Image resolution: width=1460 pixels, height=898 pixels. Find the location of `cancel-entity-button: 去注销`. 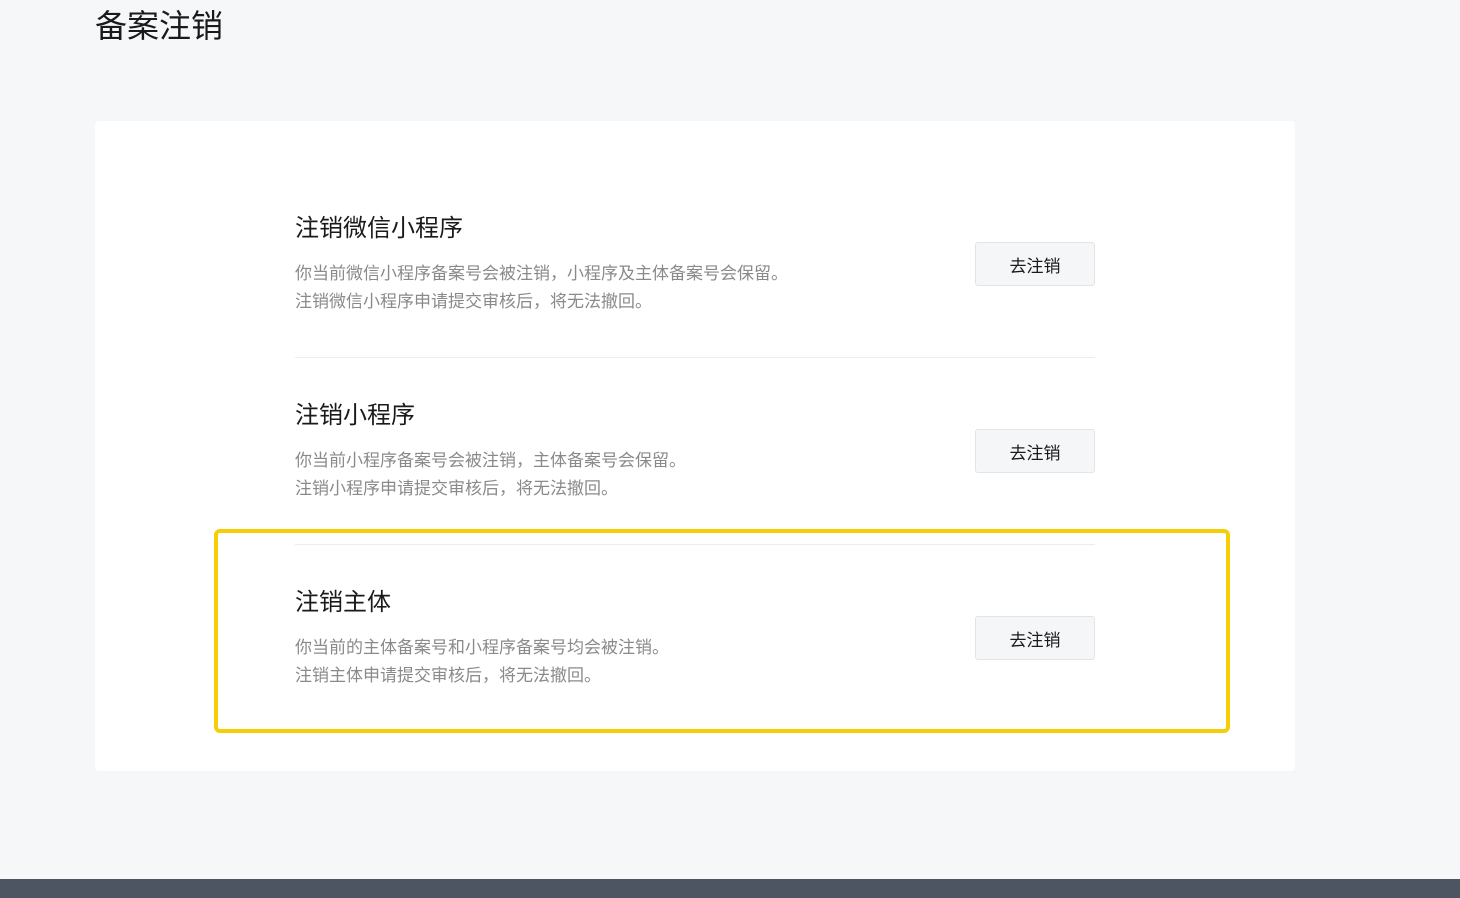

cancel-entity-button: 去注销 is located at coordinates (1035, 638).